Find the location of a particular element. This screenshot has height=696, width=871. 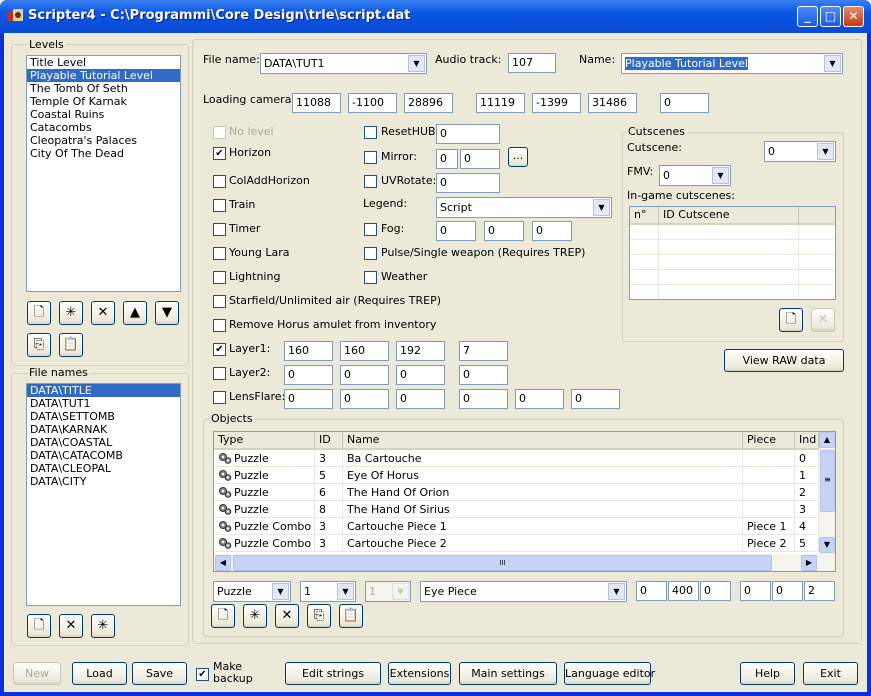

language-editor-button: Language editor is located at coordinates (609, 673).